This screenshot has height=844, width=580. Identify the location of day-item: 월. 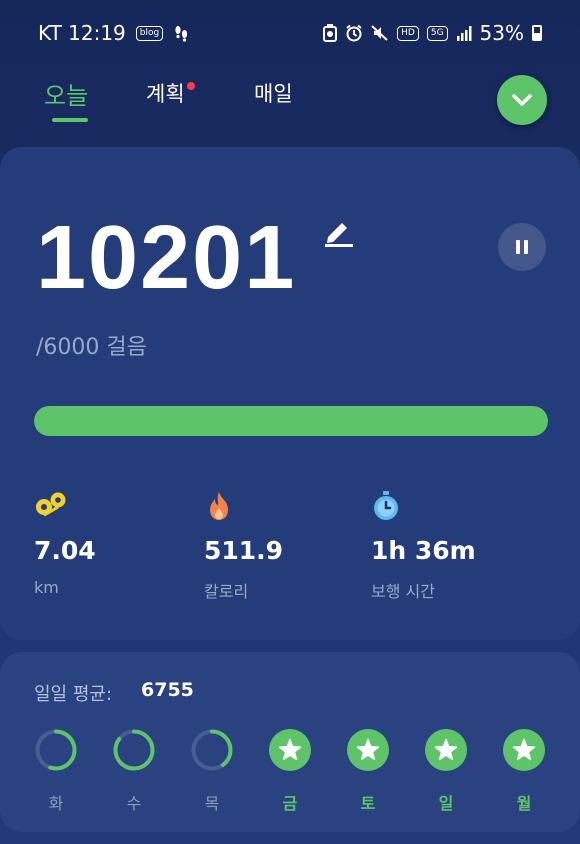
(524, 771).